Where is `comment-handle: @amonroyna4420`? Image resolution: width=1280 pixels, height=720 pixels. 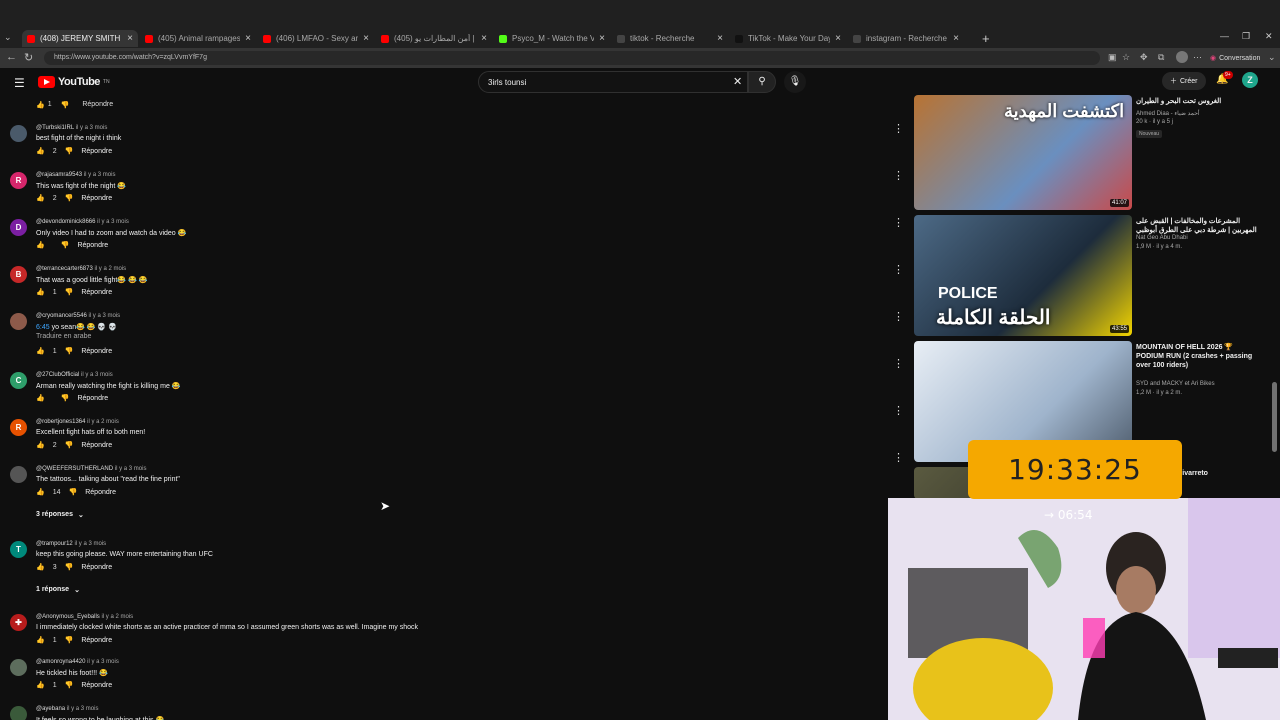 comment-handle: @amonroyna4420 is located at coordinates (60, 662).